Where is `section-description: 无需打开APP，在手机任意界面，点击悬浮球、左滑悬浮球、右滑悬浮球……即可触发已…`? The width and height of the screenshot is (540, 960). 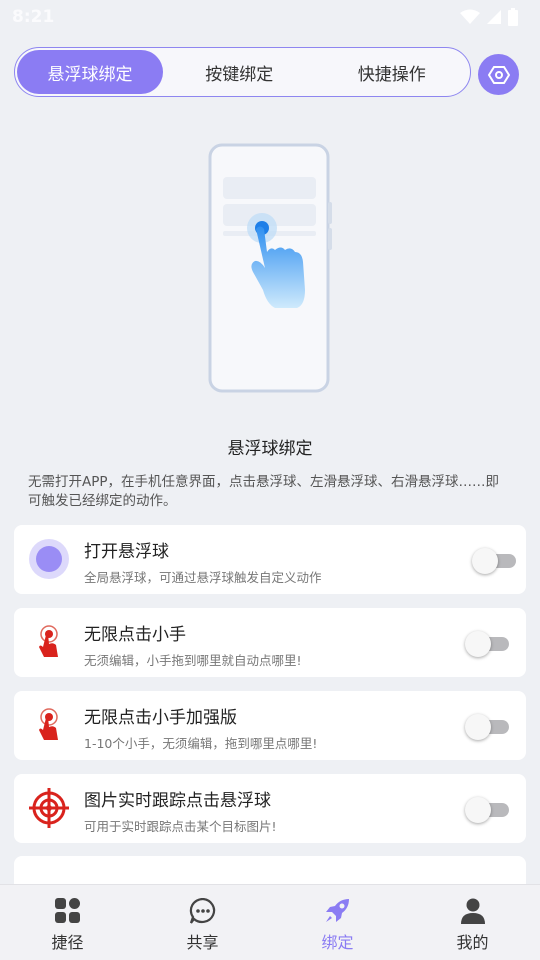
section-description: 无需打开APP，在手机任意界面，点击悬浮球、左滑悬浮球、右滑悬浮球……即可触发已… is located at coordinates (264, 491).